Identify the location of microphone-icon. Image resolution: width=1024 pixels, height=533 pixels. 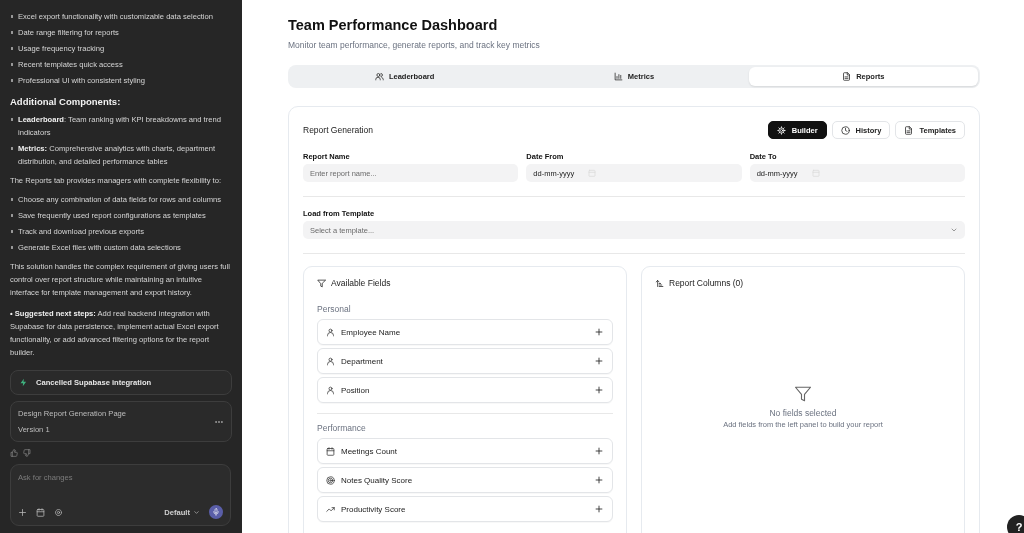
(216, 512).